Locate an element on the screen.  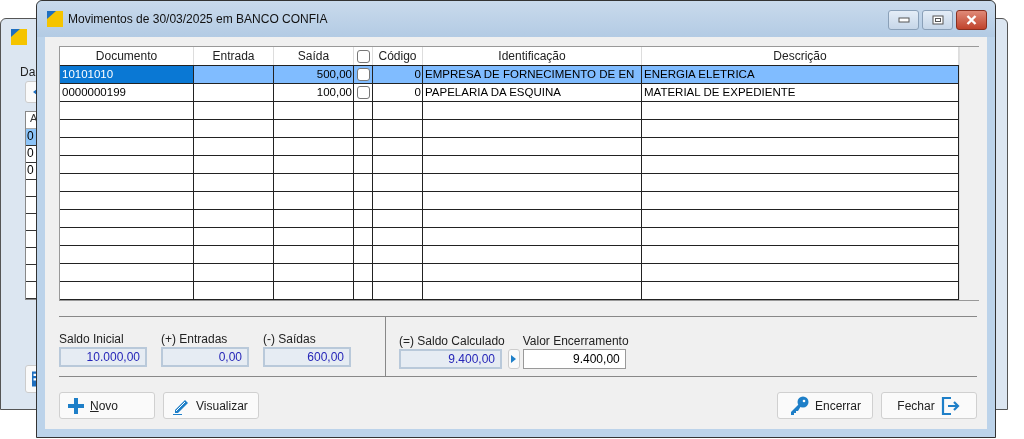
right-arrow-icon is located at coordinates (514, 359).